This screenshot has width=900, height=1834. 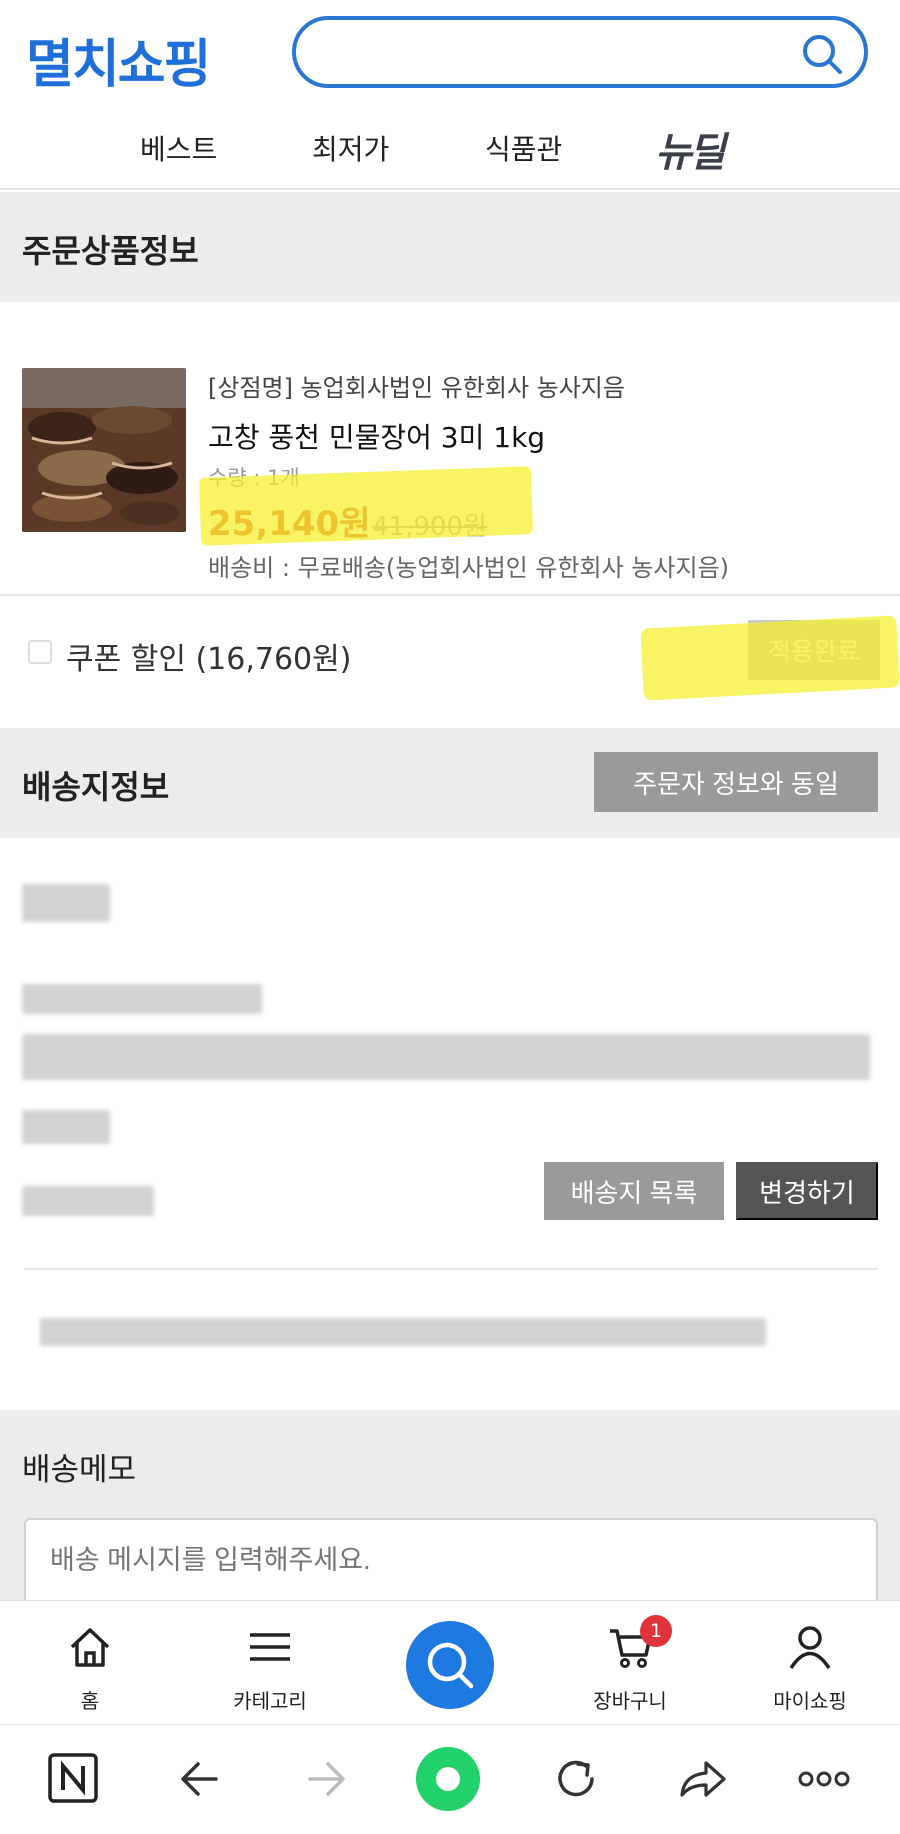 I want to click on back-arrow-icon, so click(x=200, y=1779).